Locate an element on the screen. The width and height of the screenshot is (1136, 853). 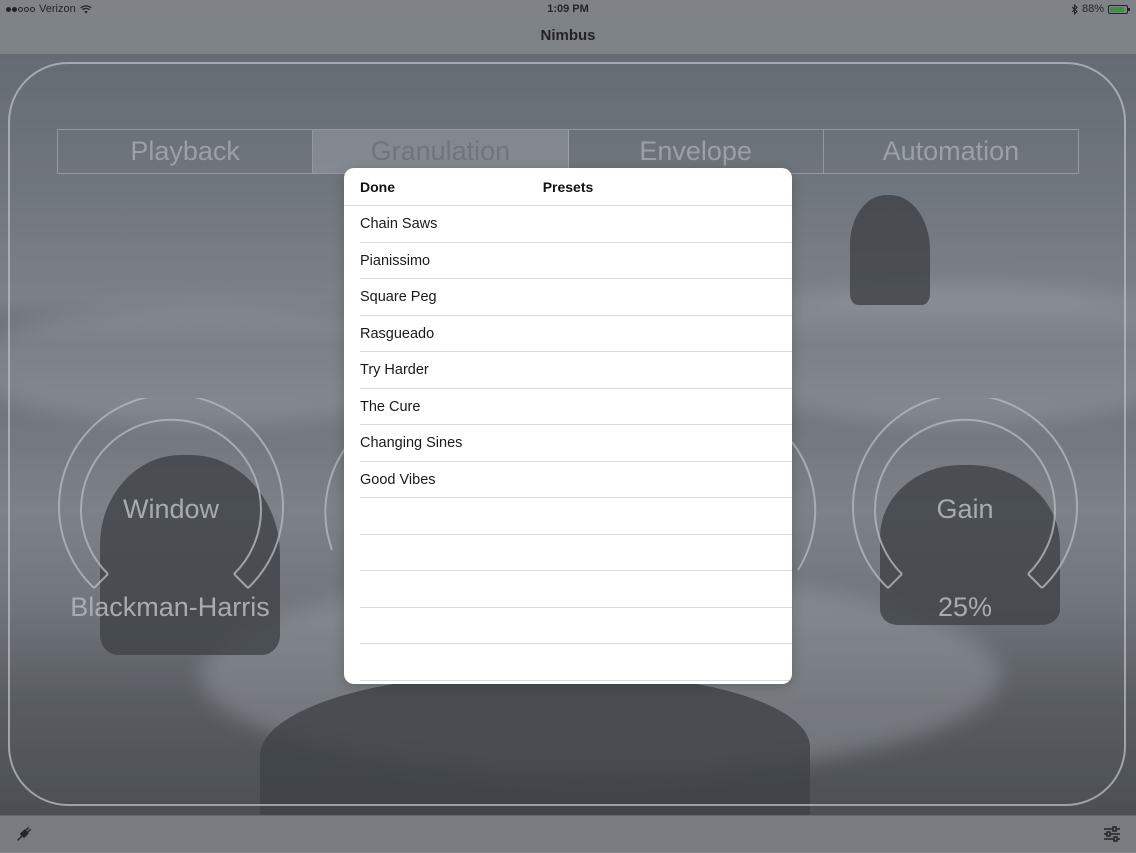
preset-row: The Cure is located at coordinates (568, 407).